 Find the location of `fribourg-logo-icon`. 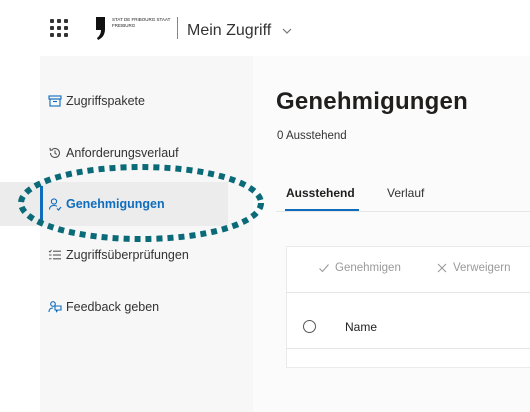

fribourg-logo-icon is located at coordinates (100, 28).